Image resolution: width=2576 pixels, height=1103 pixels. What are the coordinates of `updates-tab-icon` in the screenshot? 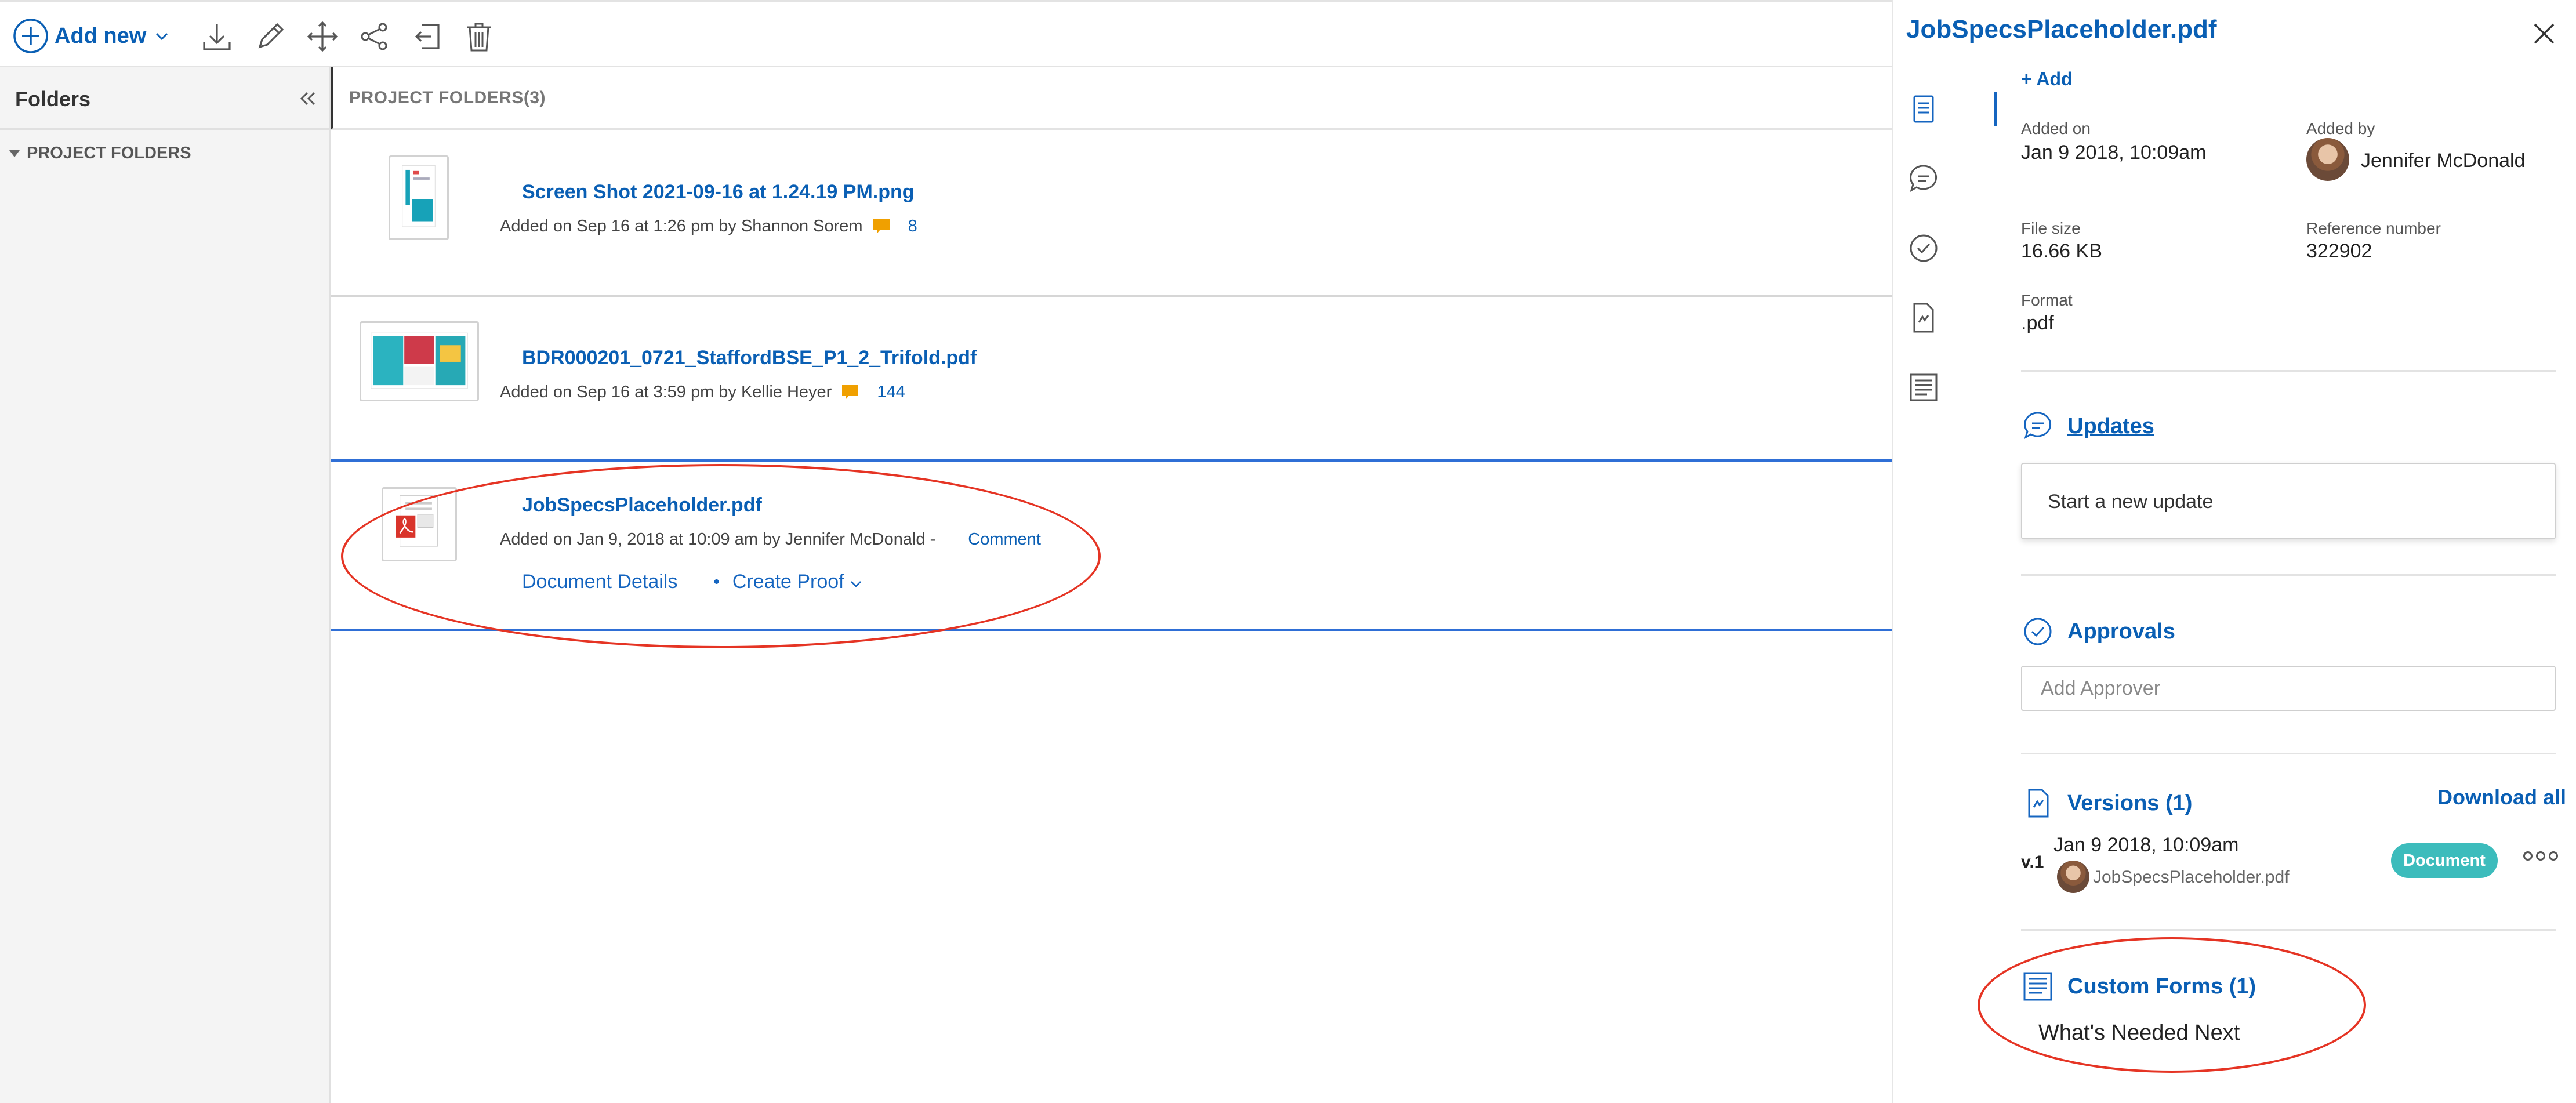 It's located at (1923, 178).